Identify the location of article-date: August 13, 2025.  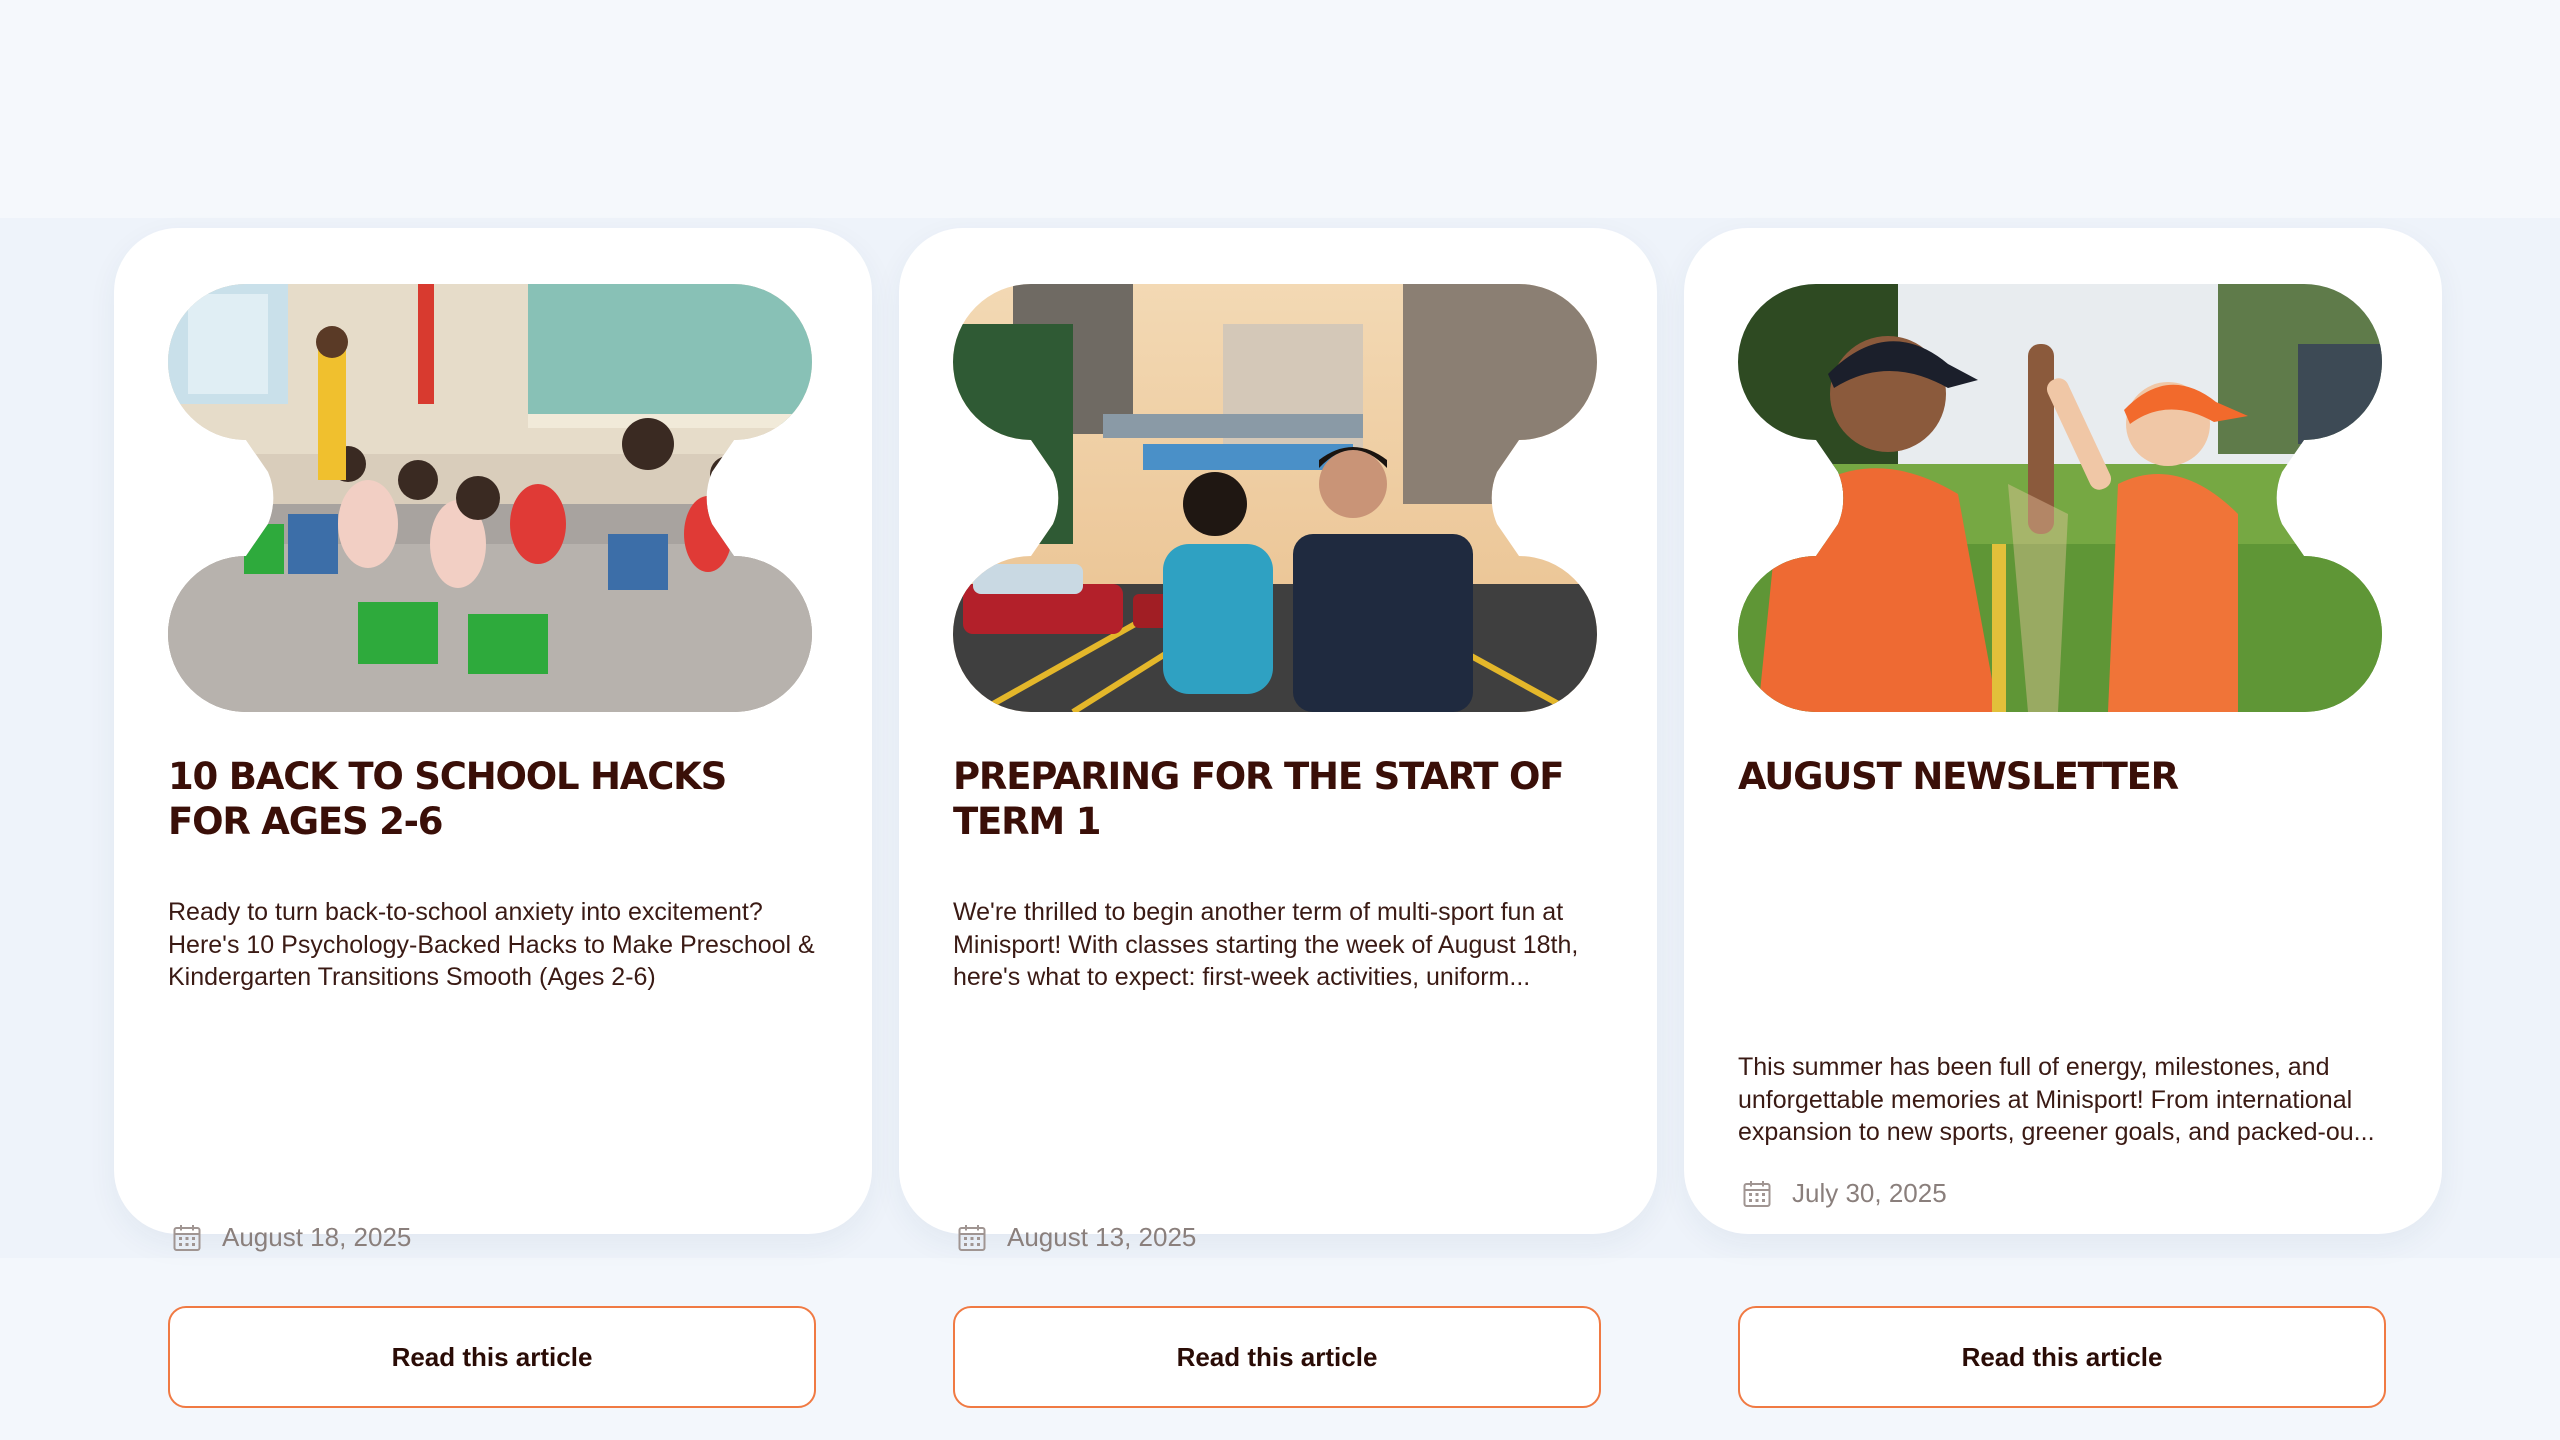
(1076, 1237).